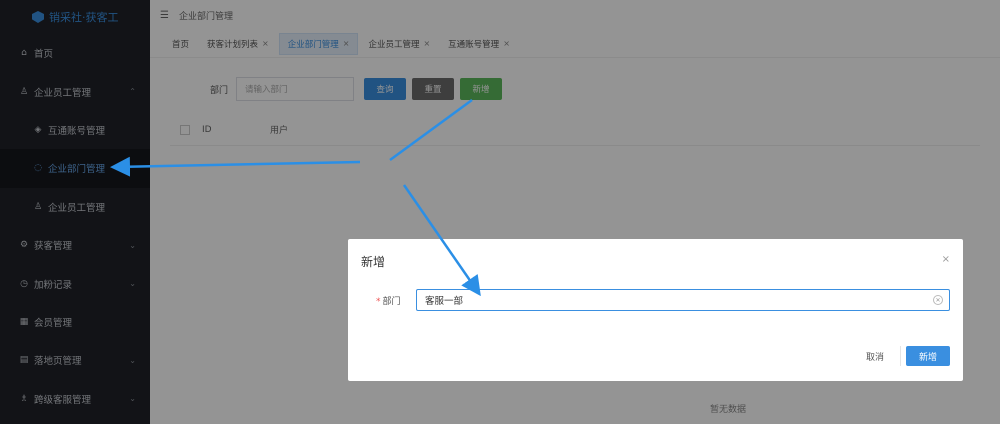 Image resolution: width=1000 pixels, height=424 pixels. Describe the element at coordinates (875, 356) in the screenshot. I see `cancel-button: 取消` at that location.